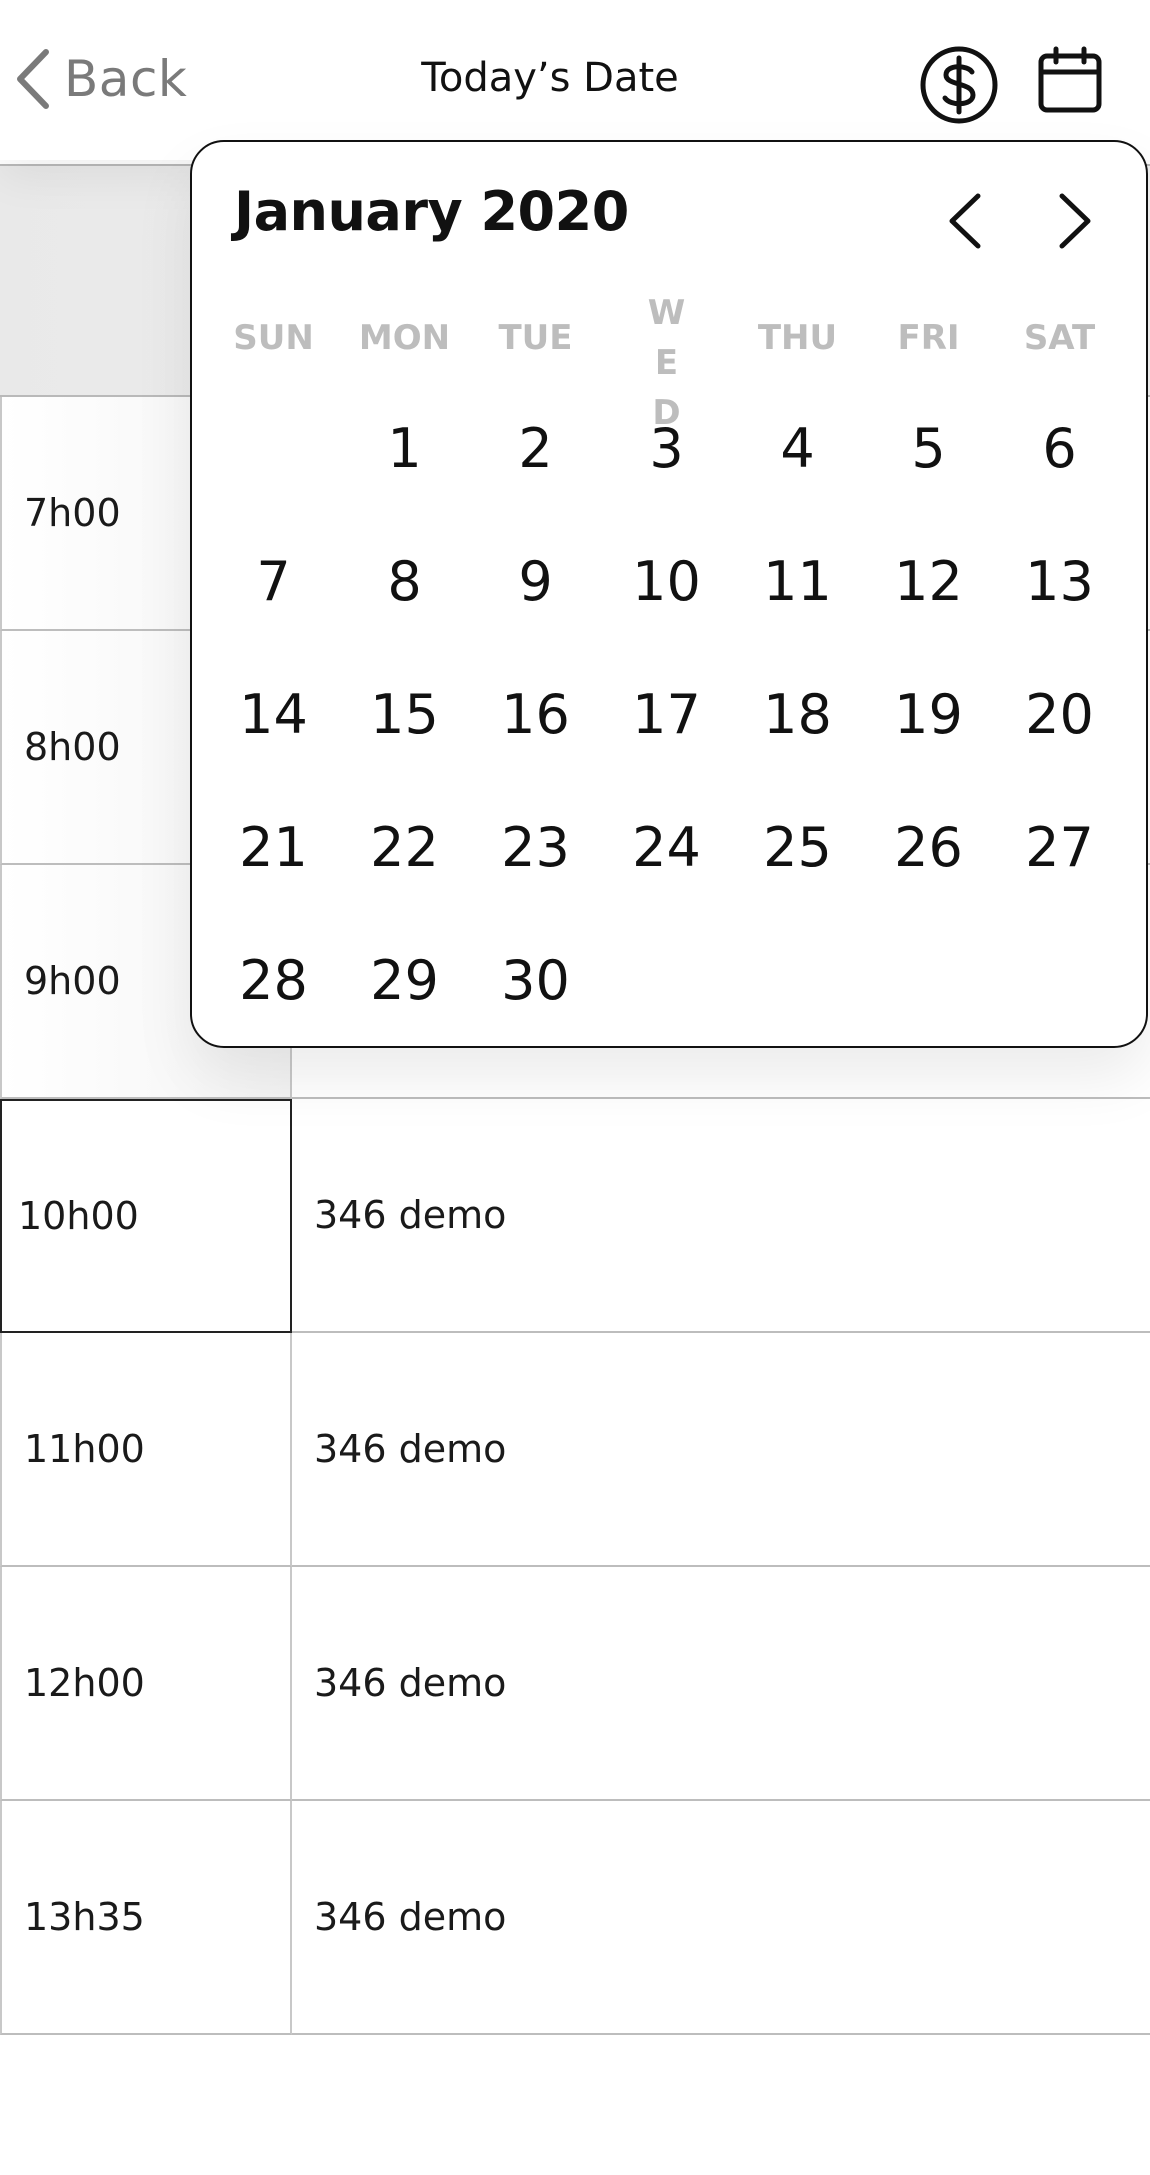  I want to click on calendar-day: 22, so click(404, 847).